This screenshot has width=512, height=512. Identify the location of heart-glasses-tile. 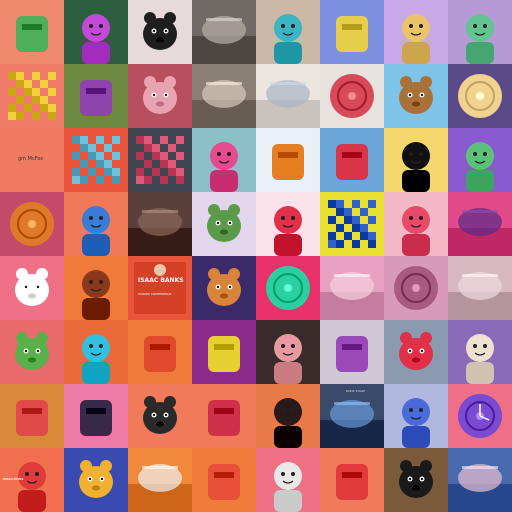
(416, 224).